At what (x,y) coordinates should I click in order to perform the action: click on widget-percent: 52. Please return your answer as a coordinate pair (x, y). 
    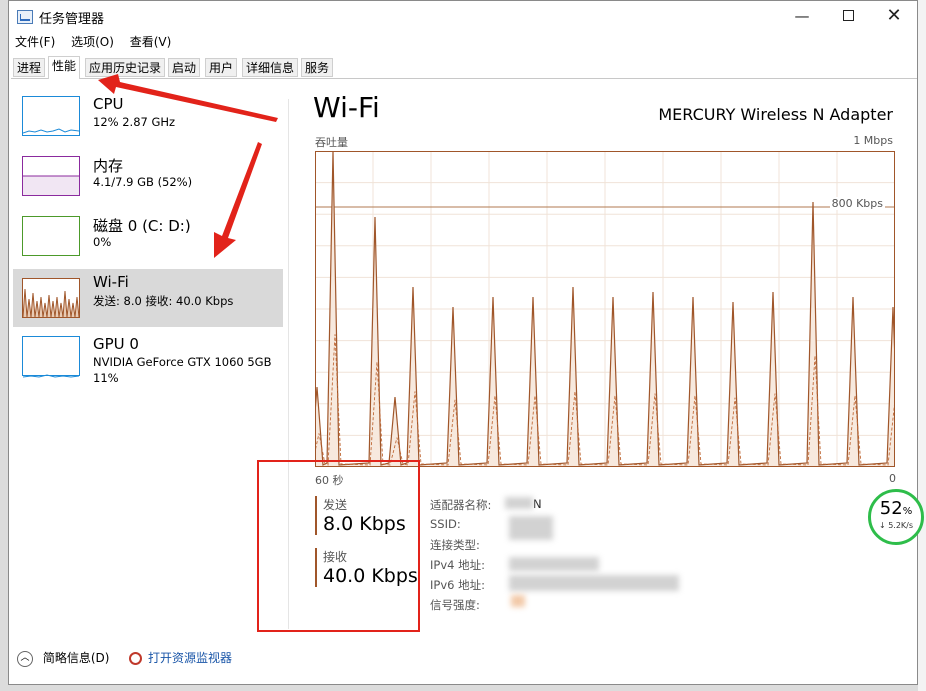
    Looking at the image, I should click on (891, 508).